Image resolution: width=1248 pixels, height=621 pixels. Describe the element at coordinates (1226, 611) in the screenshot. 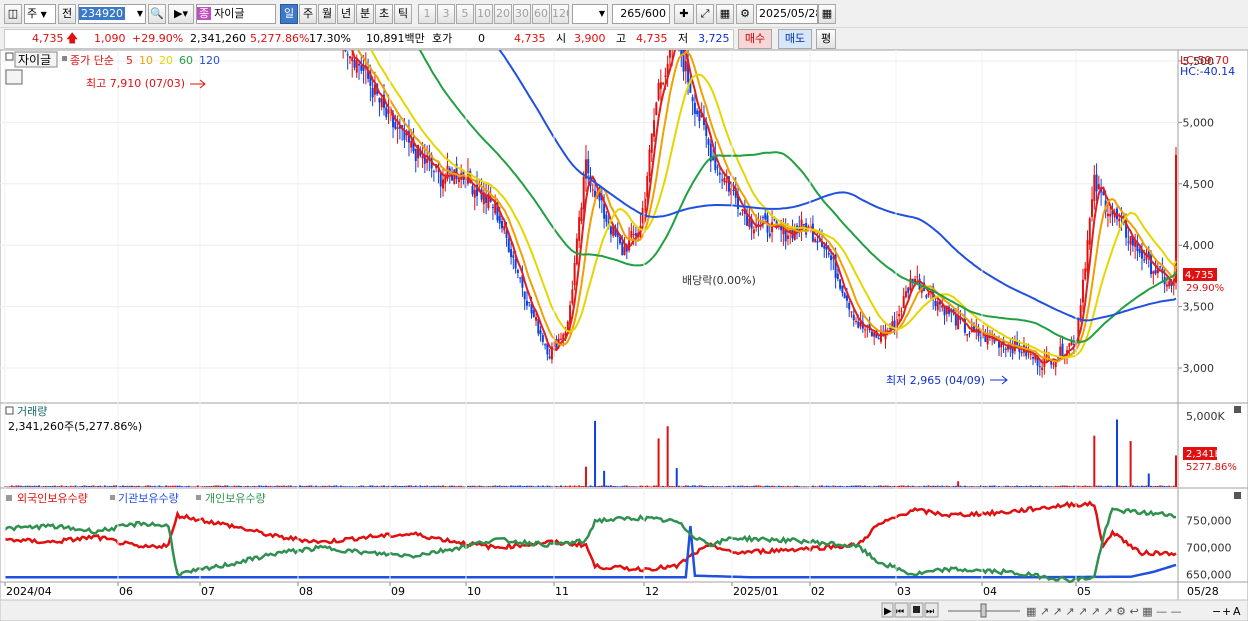

I see `plus-icon: +` at that location.